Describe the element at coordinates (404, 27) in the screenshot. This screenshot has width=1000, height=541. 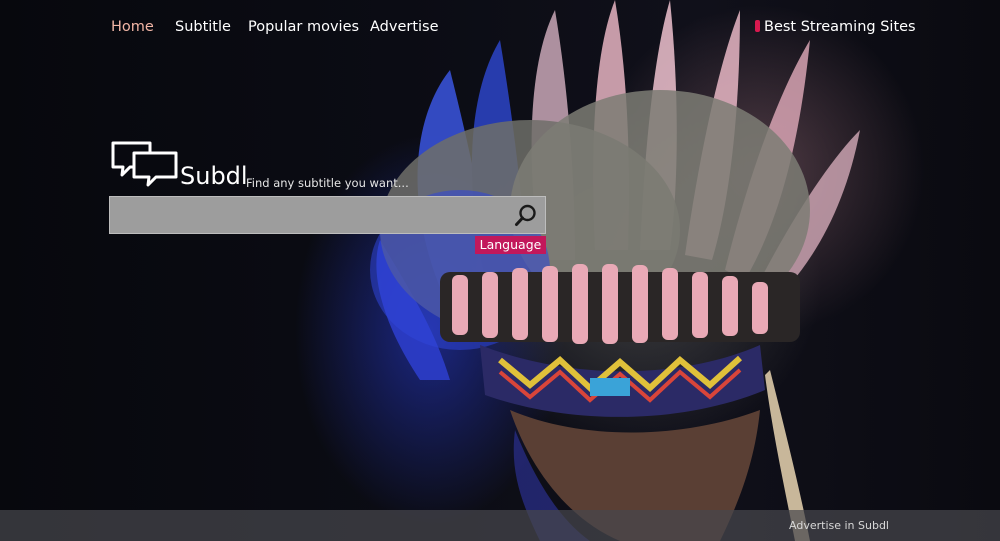
I see `nav-advertise-link: Advertise` at that location.